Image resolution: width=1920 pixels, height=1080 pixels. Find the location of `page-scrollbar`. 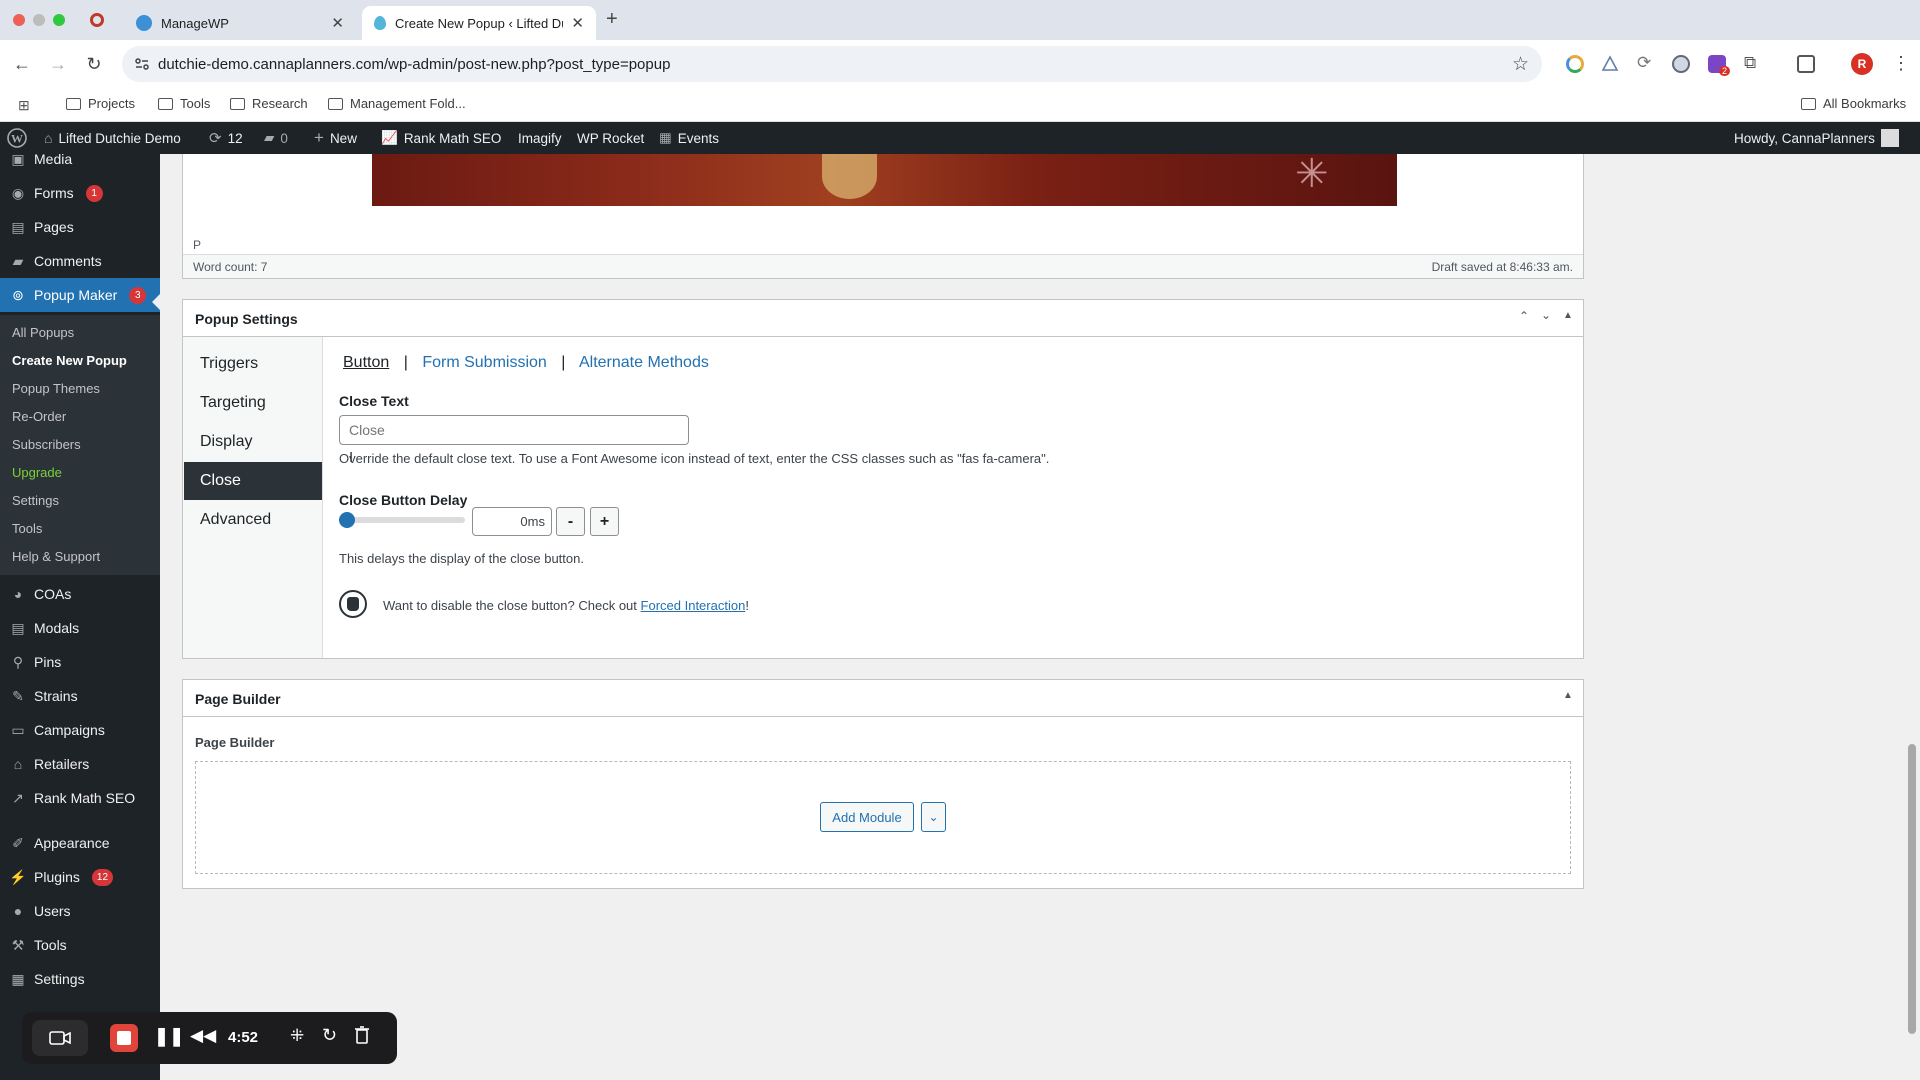

page-scrollbar is located at coordinates (1912, 617).